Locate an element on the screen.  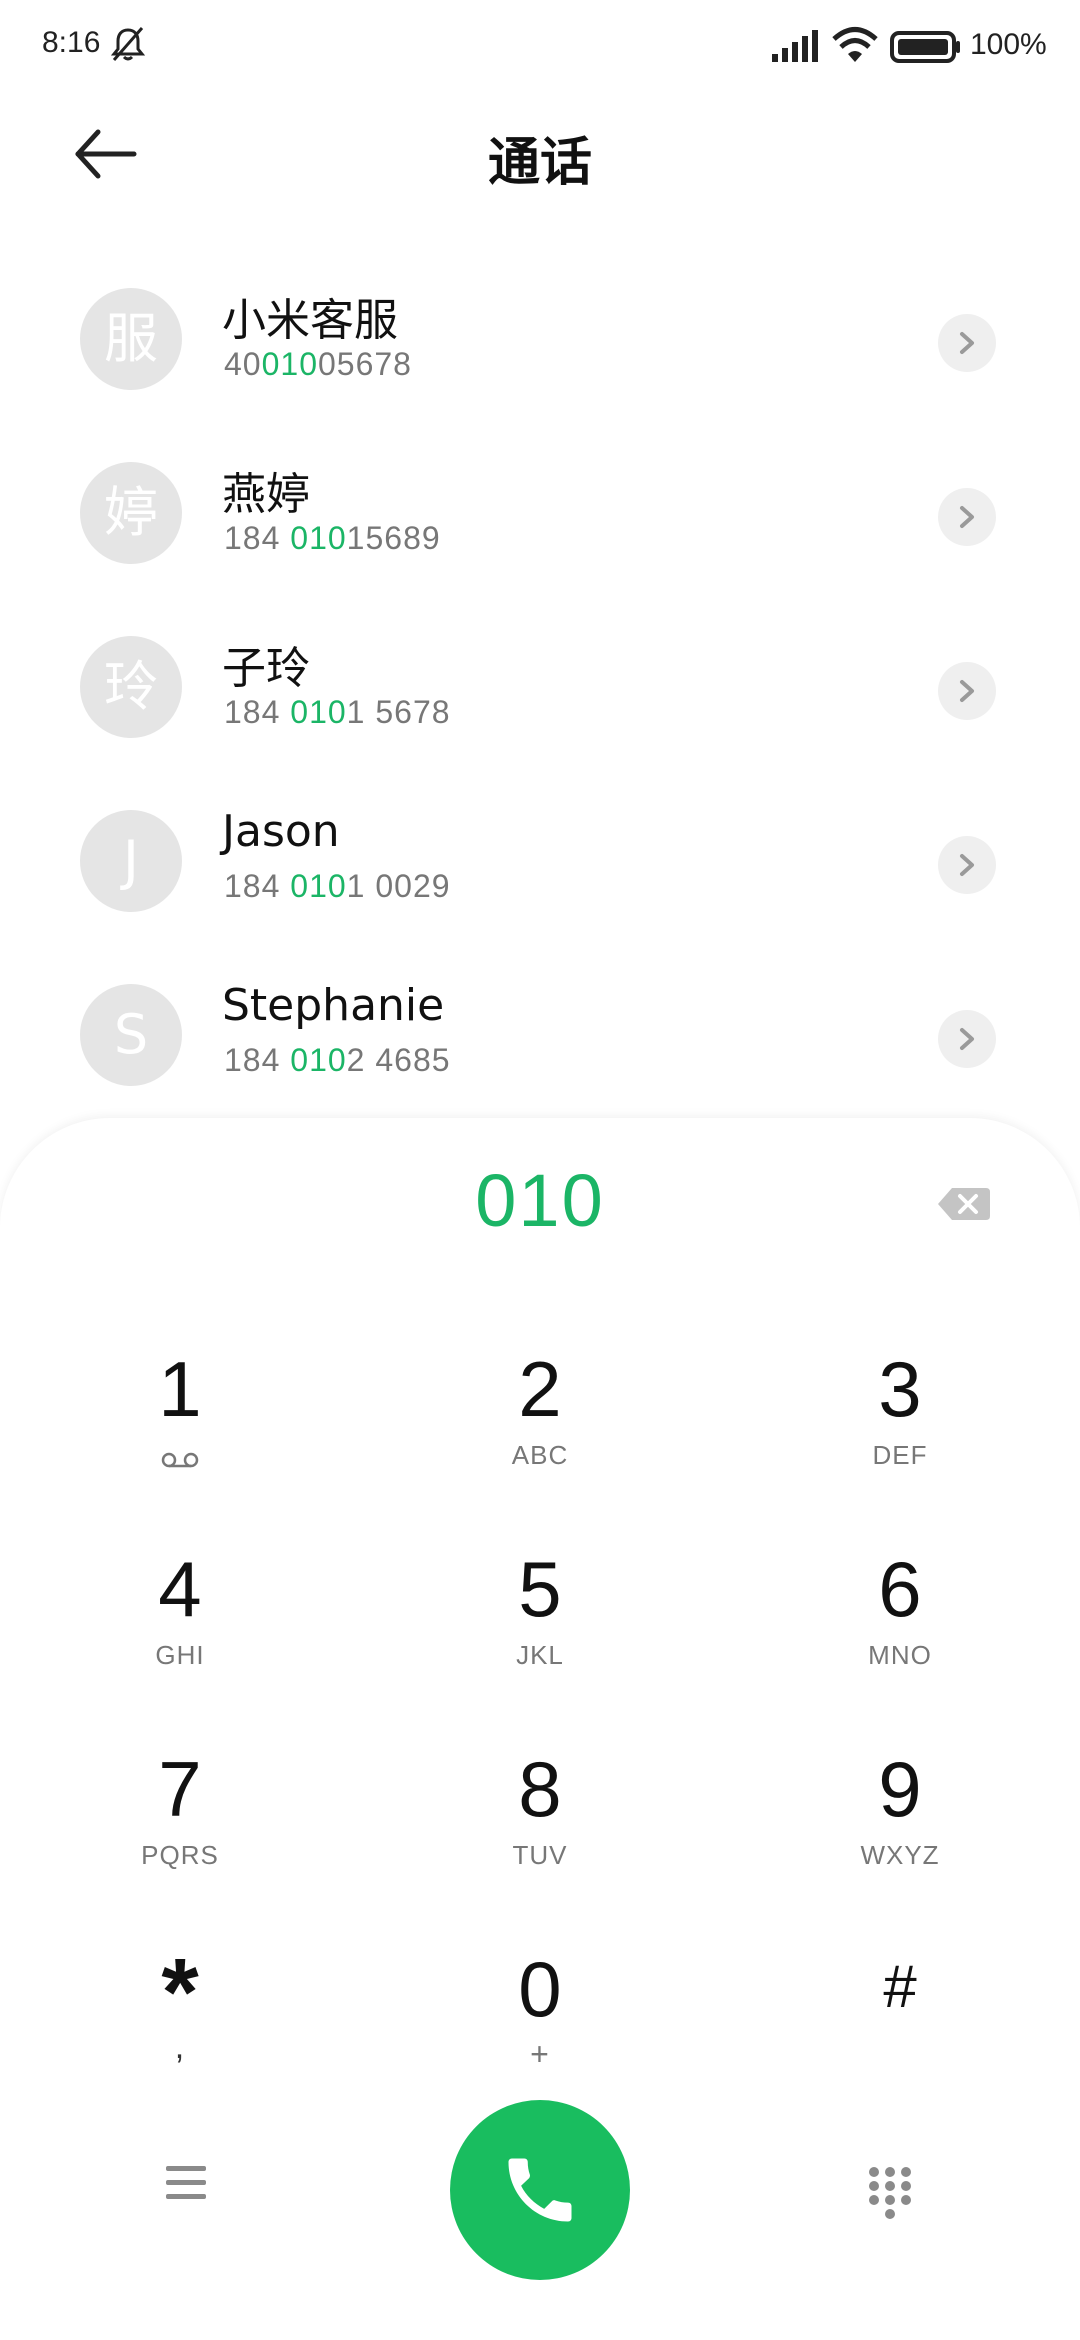
key-7: 7 PQRS is located at coordinates (180, 1829).